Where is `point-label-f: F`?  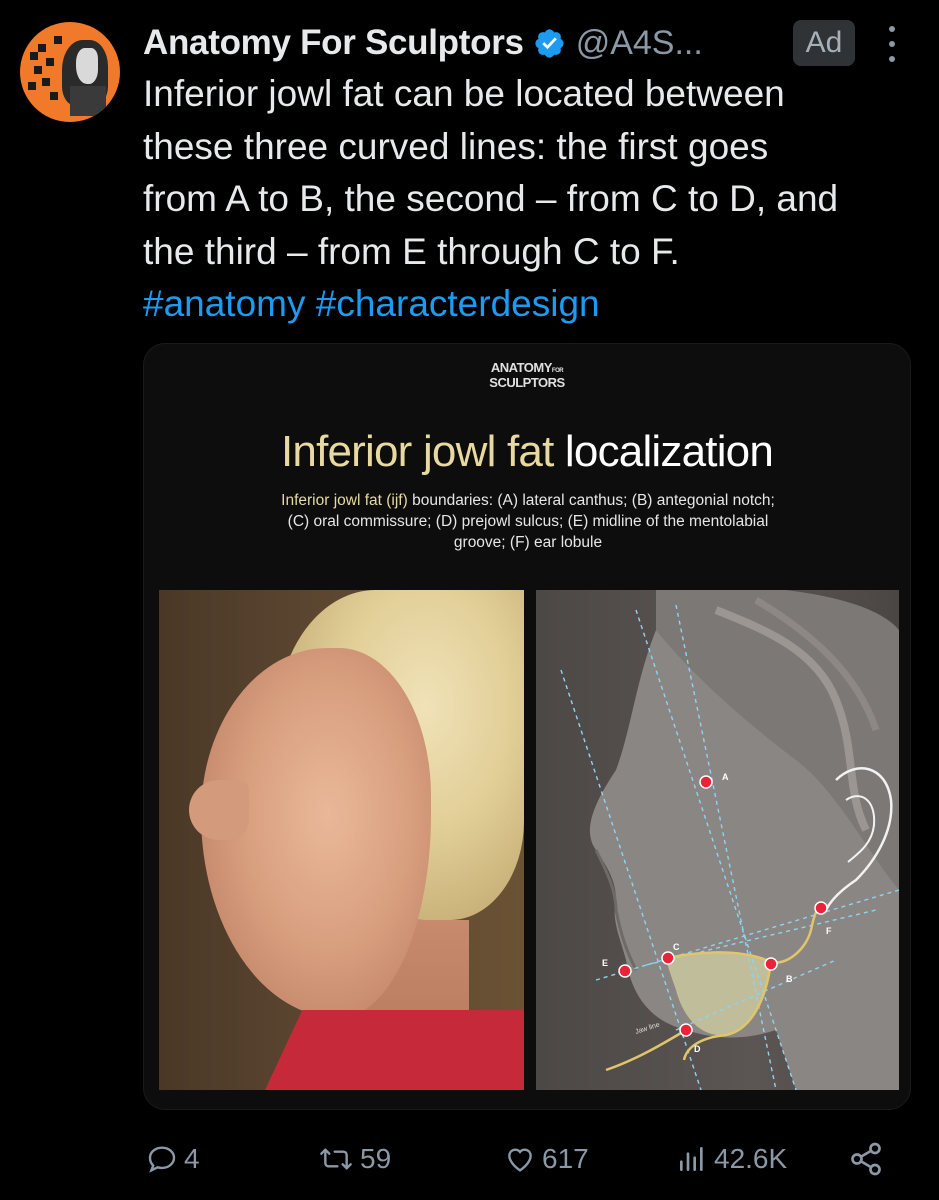
point-label-f: F is located at coordinates (829, 931).